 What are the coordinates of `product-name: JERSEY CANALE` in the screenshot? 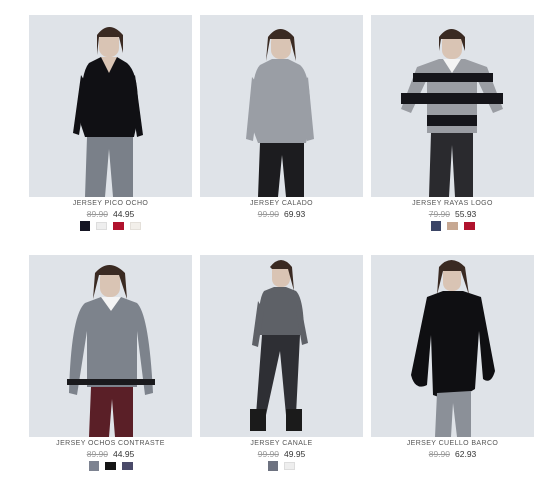 It's located at (281, 443).